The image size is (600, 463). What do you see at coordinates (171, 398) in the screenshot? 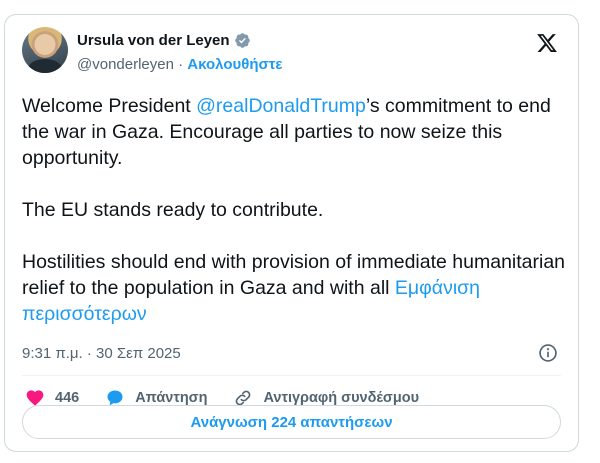
I see `reply-label: Απάντηση` at bounding box center [171, 398].